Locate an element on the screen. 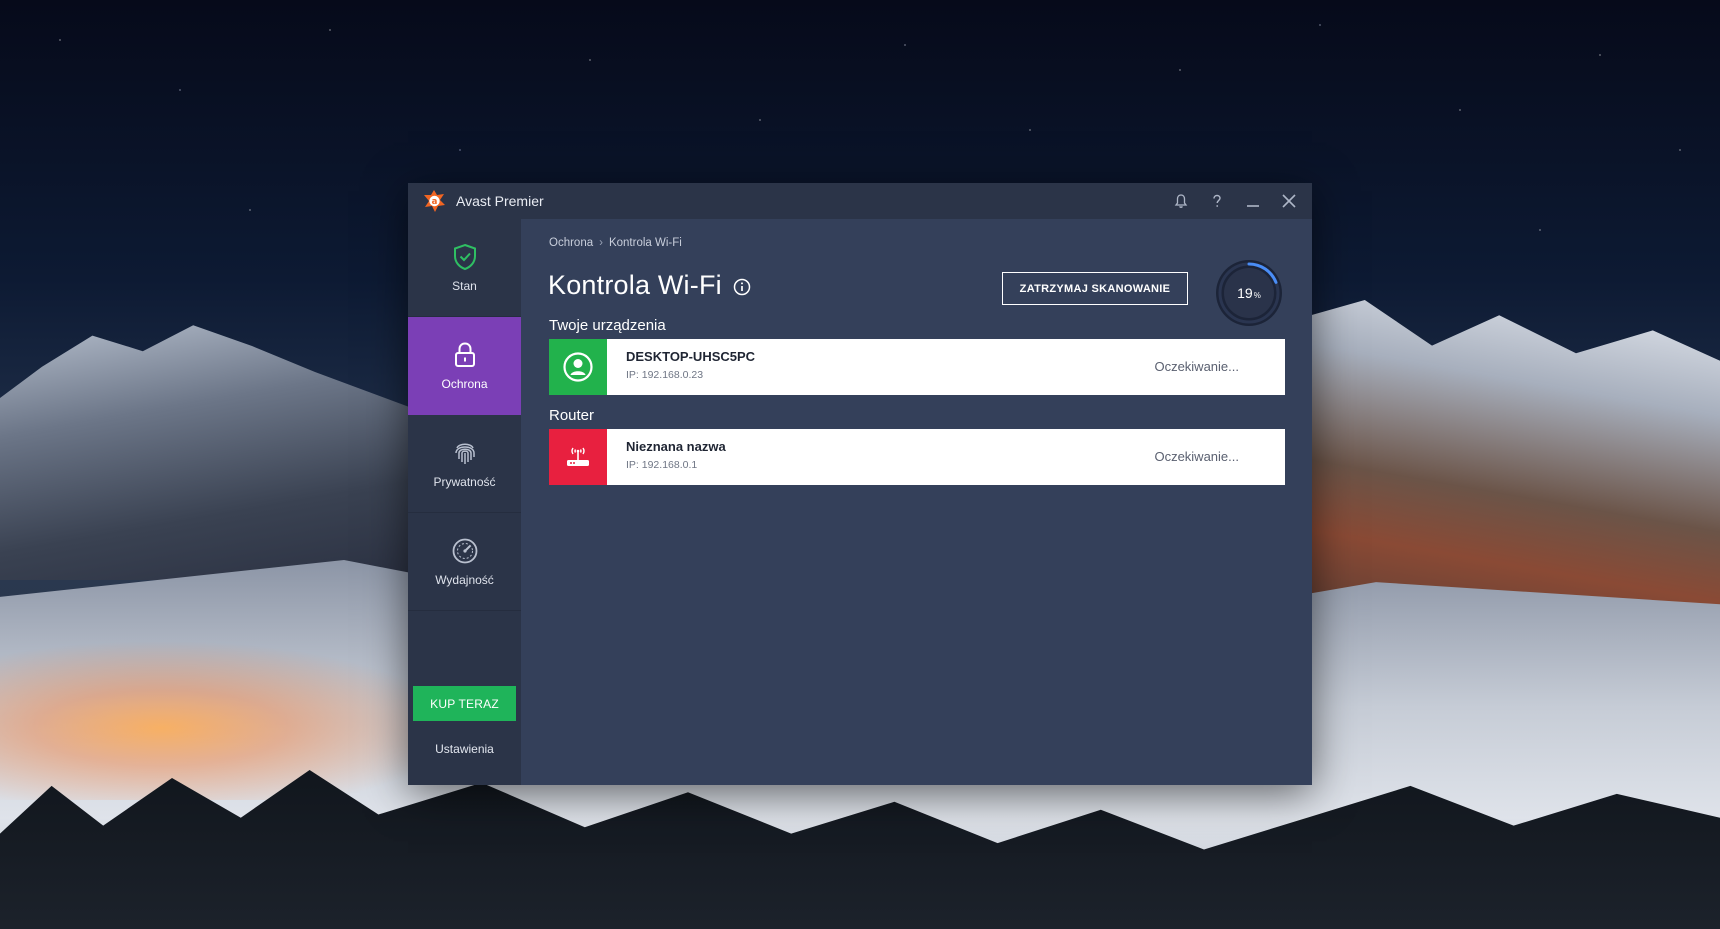  device-ip: IP: 192.168.0.23 is located at coordinates (665, 375).